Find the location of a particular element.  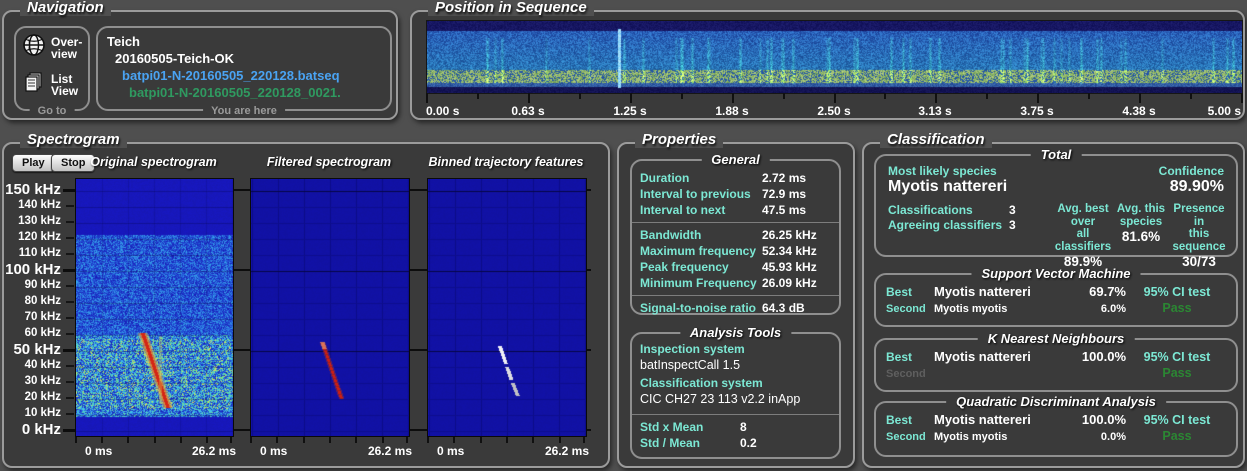

spectrogram-title: Spectrogram is located at coordinates (73, 139).